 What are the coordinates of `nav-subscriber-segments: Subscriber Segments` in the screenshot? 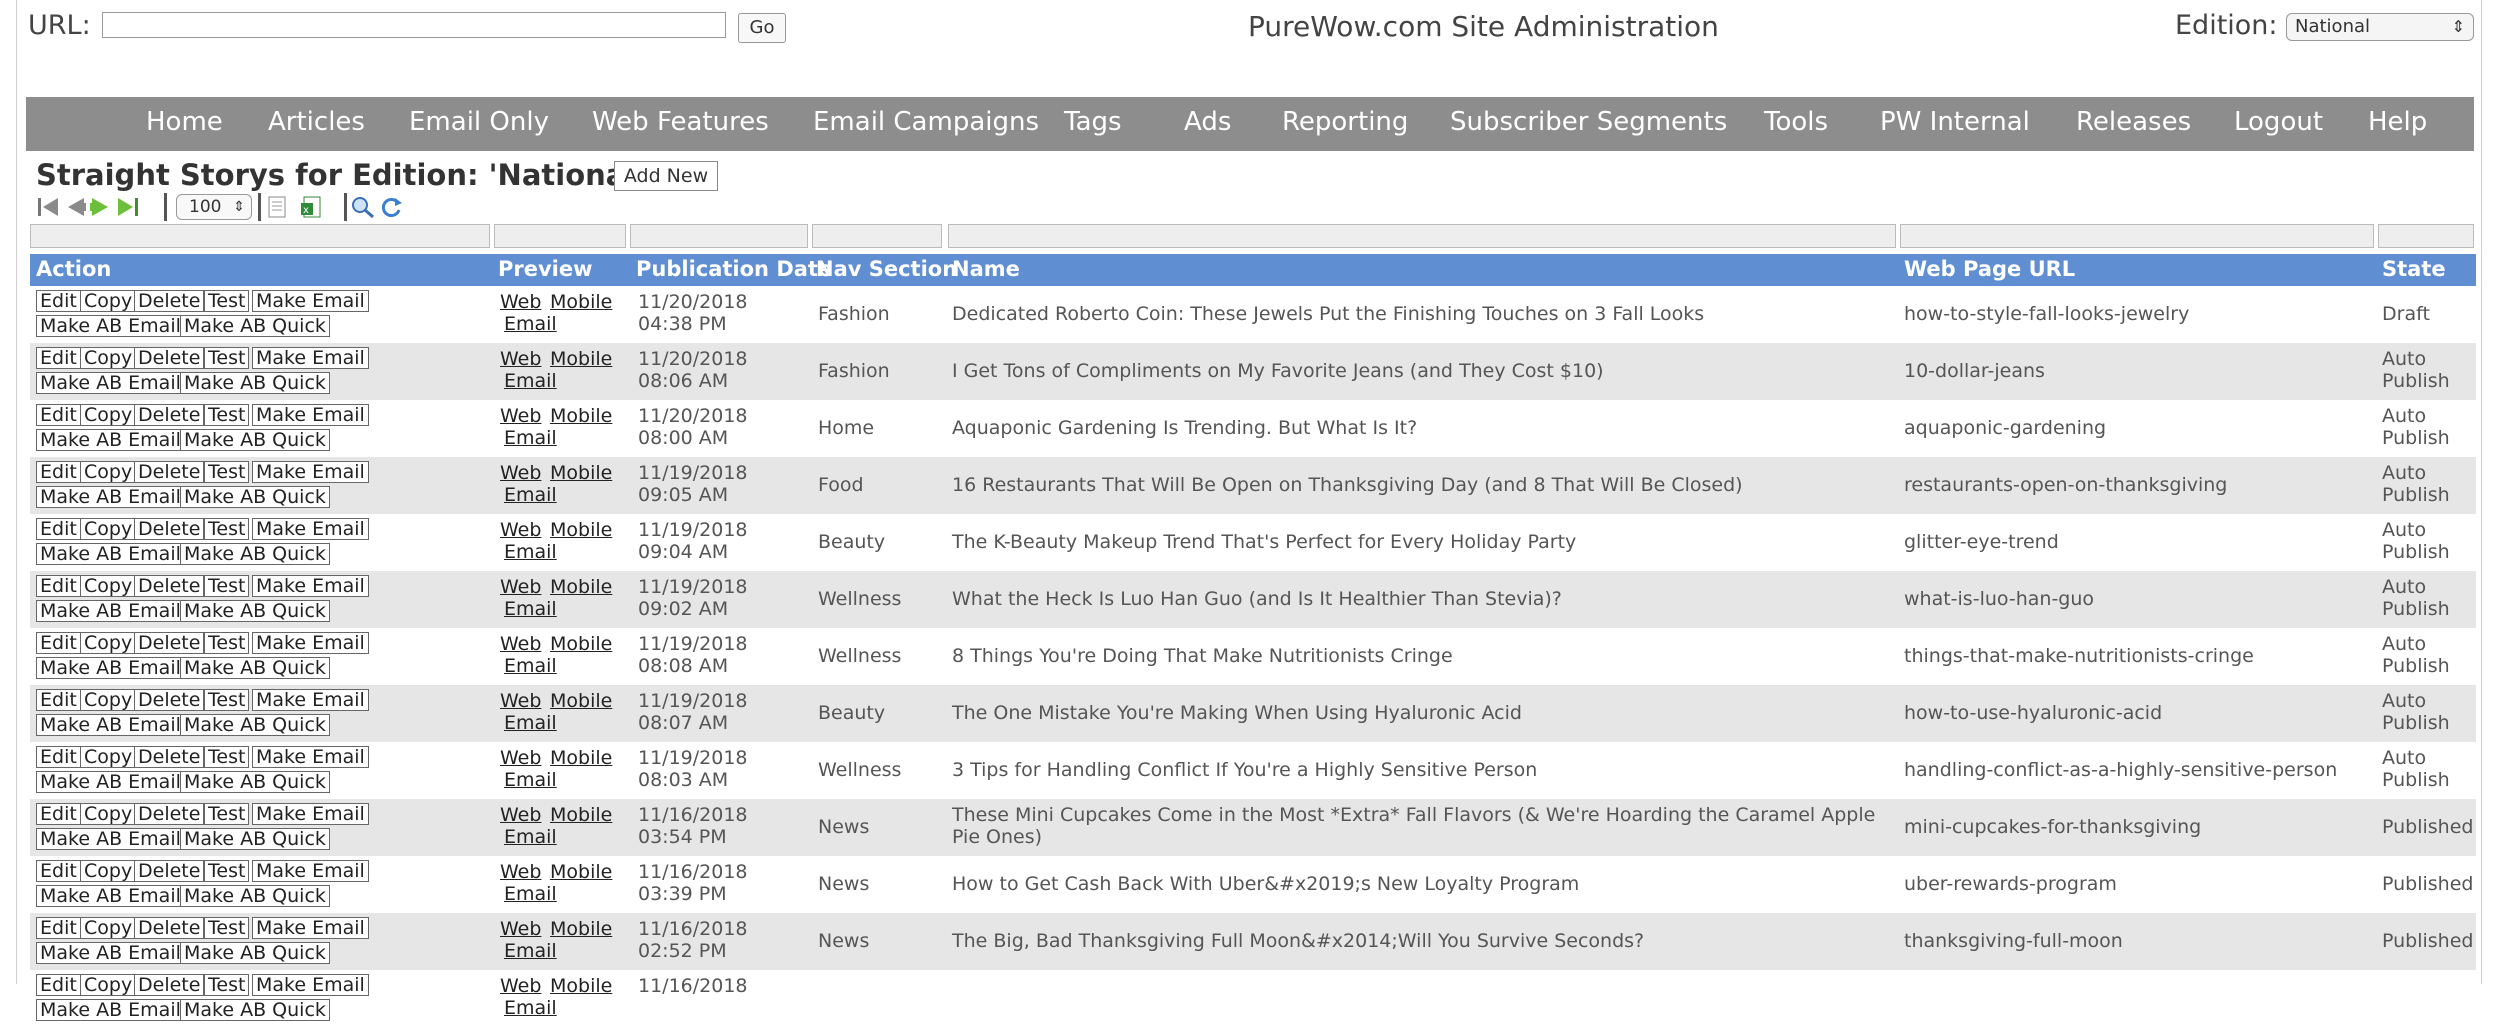 It's located at (1588, 122).